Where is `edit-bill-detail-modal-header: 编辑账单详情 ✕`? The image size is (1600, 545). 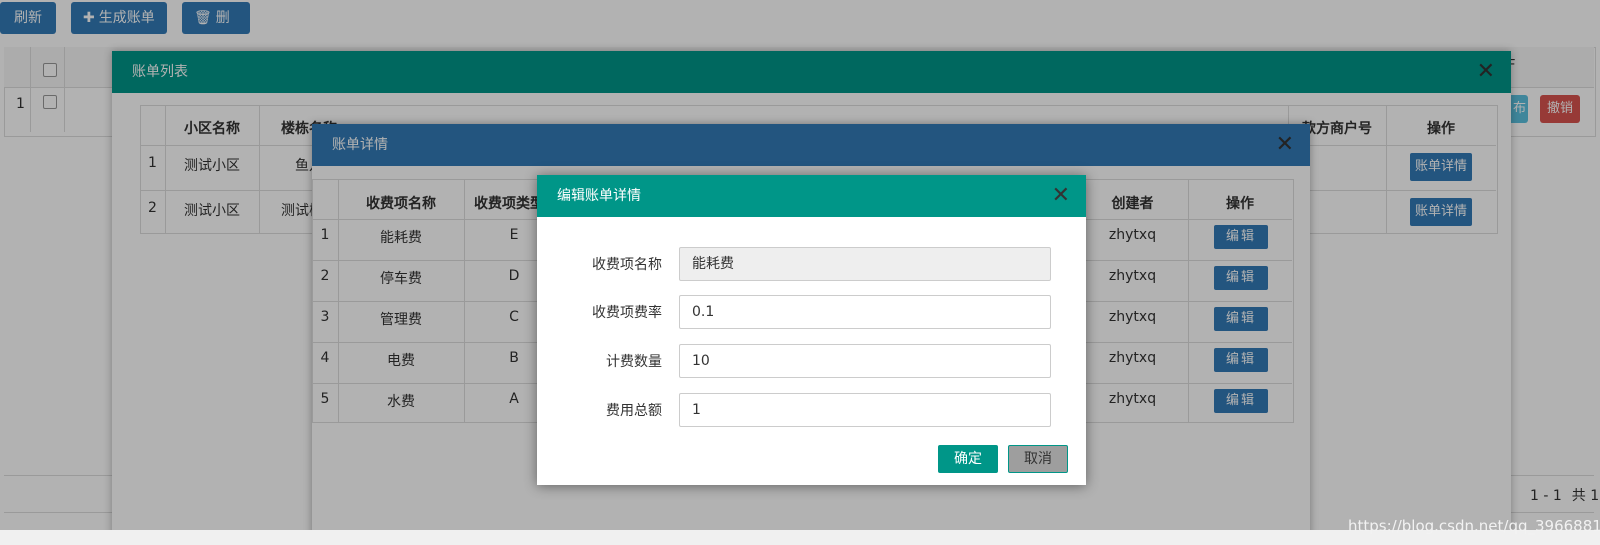 edit-bill-detail-modal-header: 编辑账单详情 ✕ is located at coordinates (811, 196).